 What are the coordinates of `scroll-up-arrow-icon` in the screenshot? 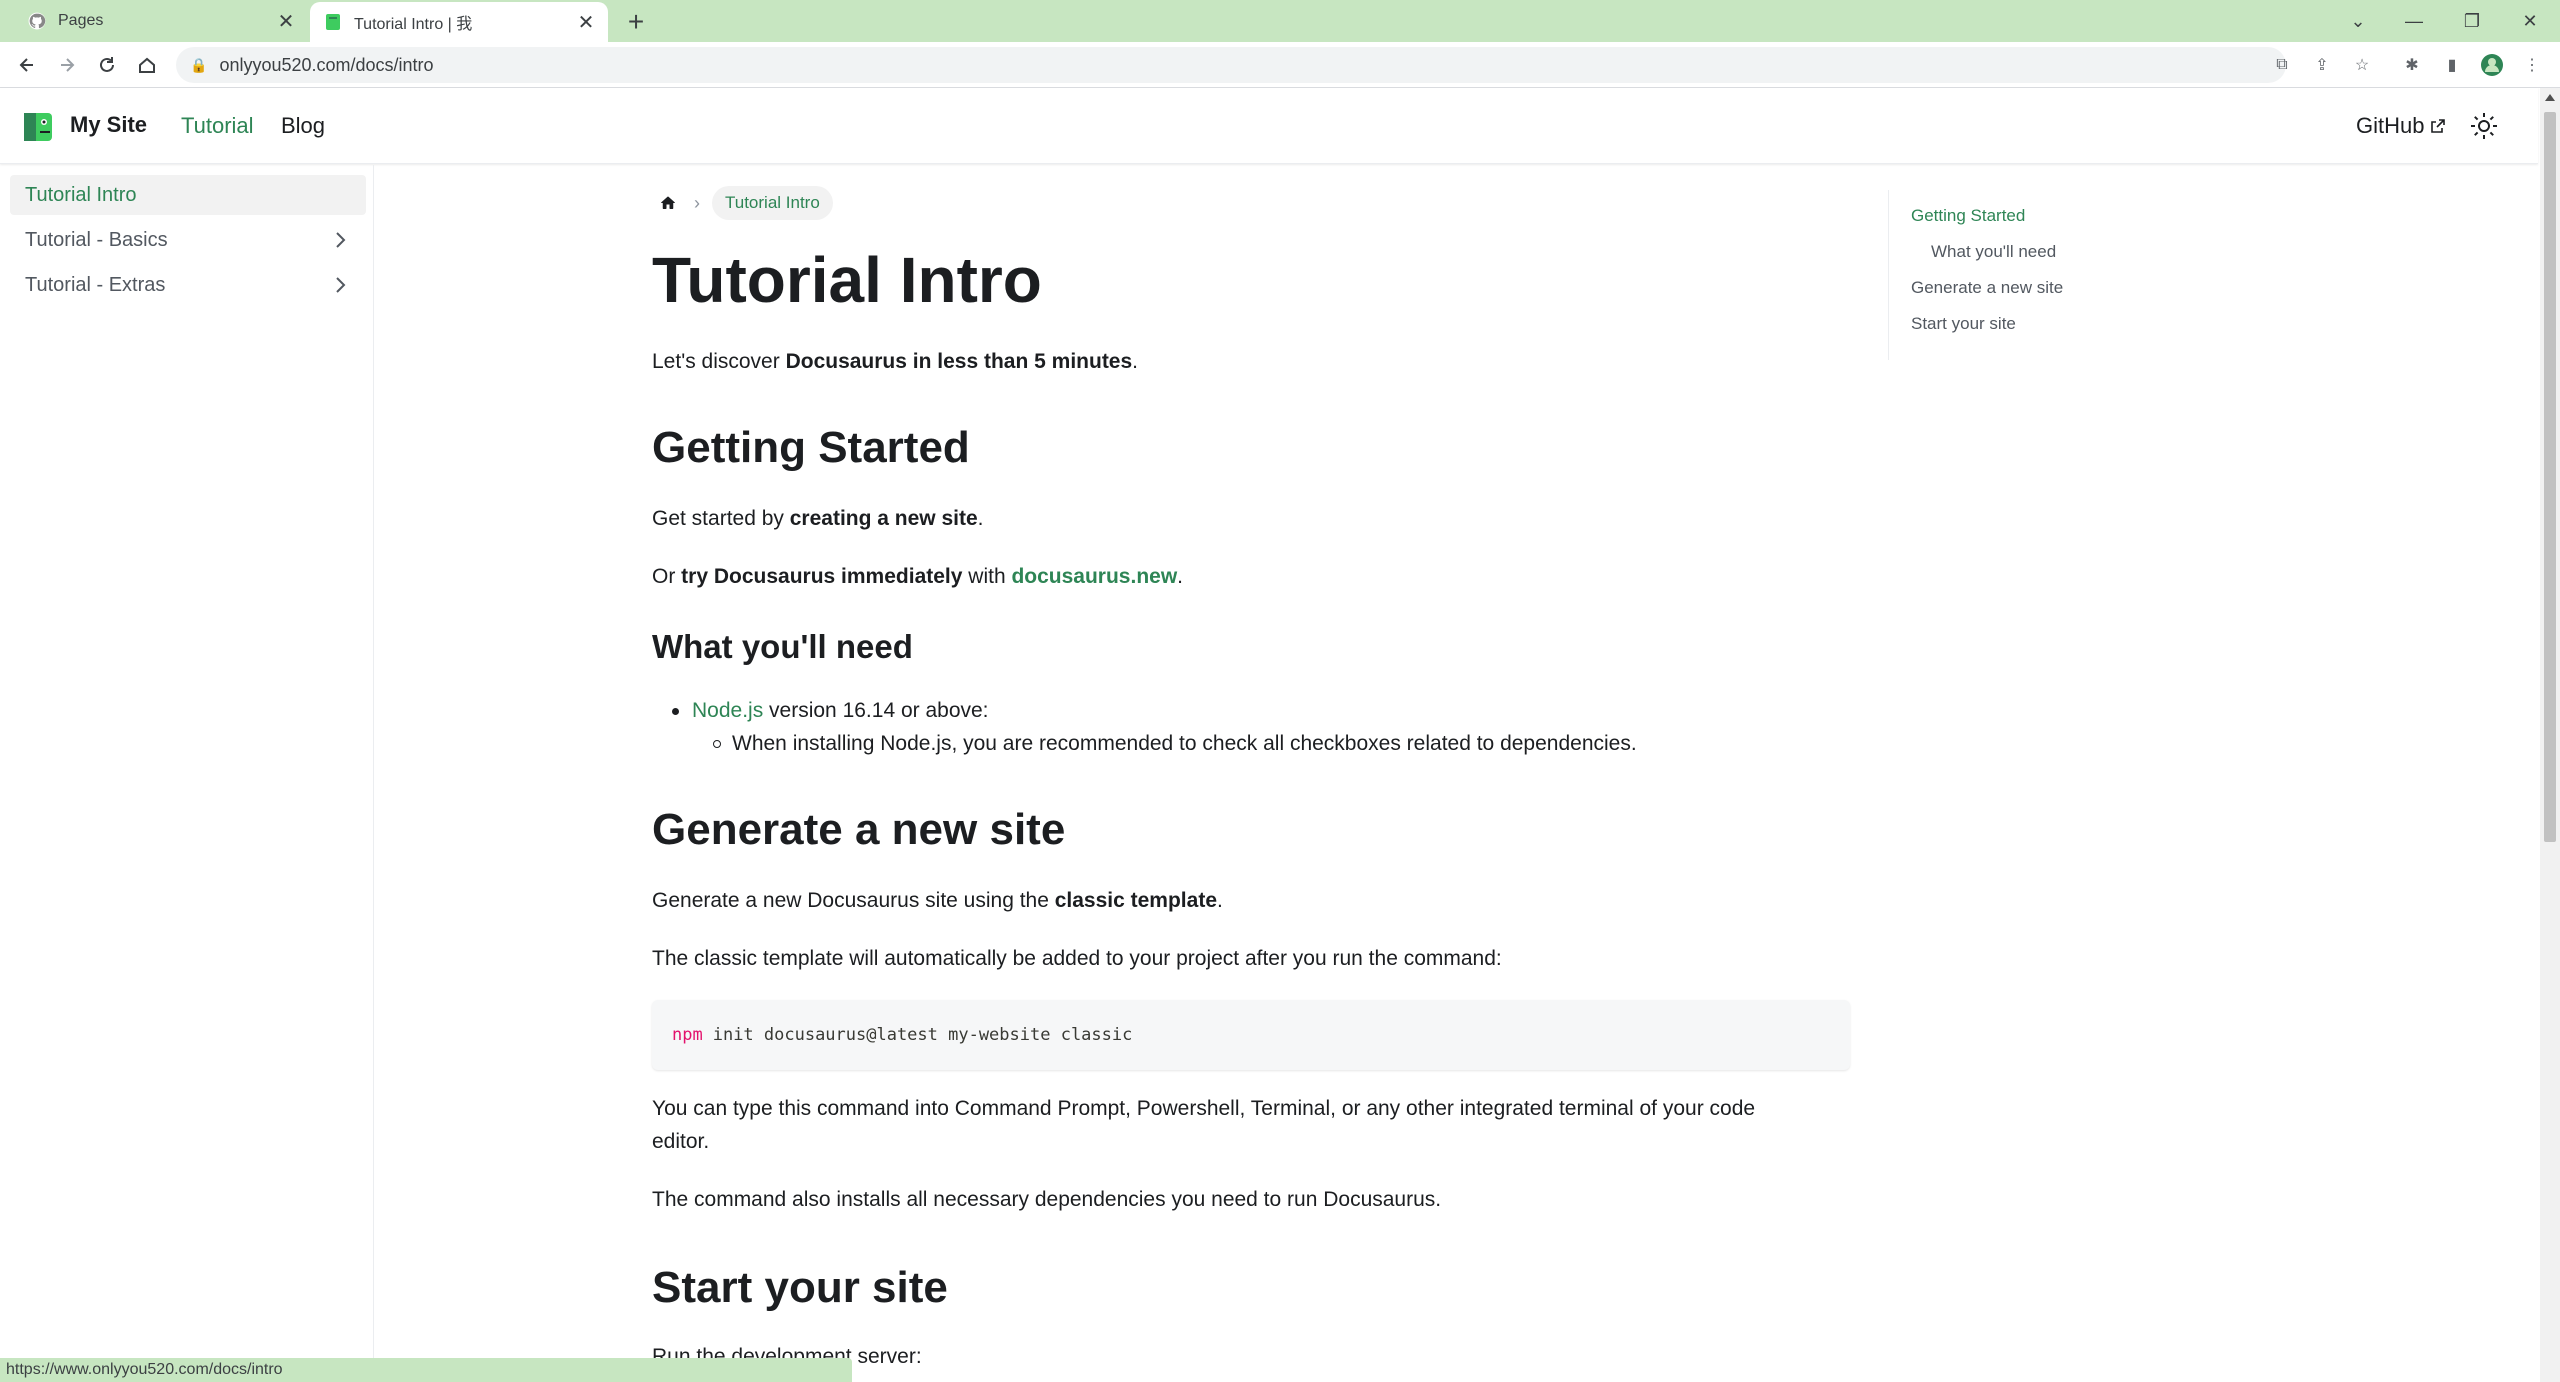 It's located at (2550, 97).